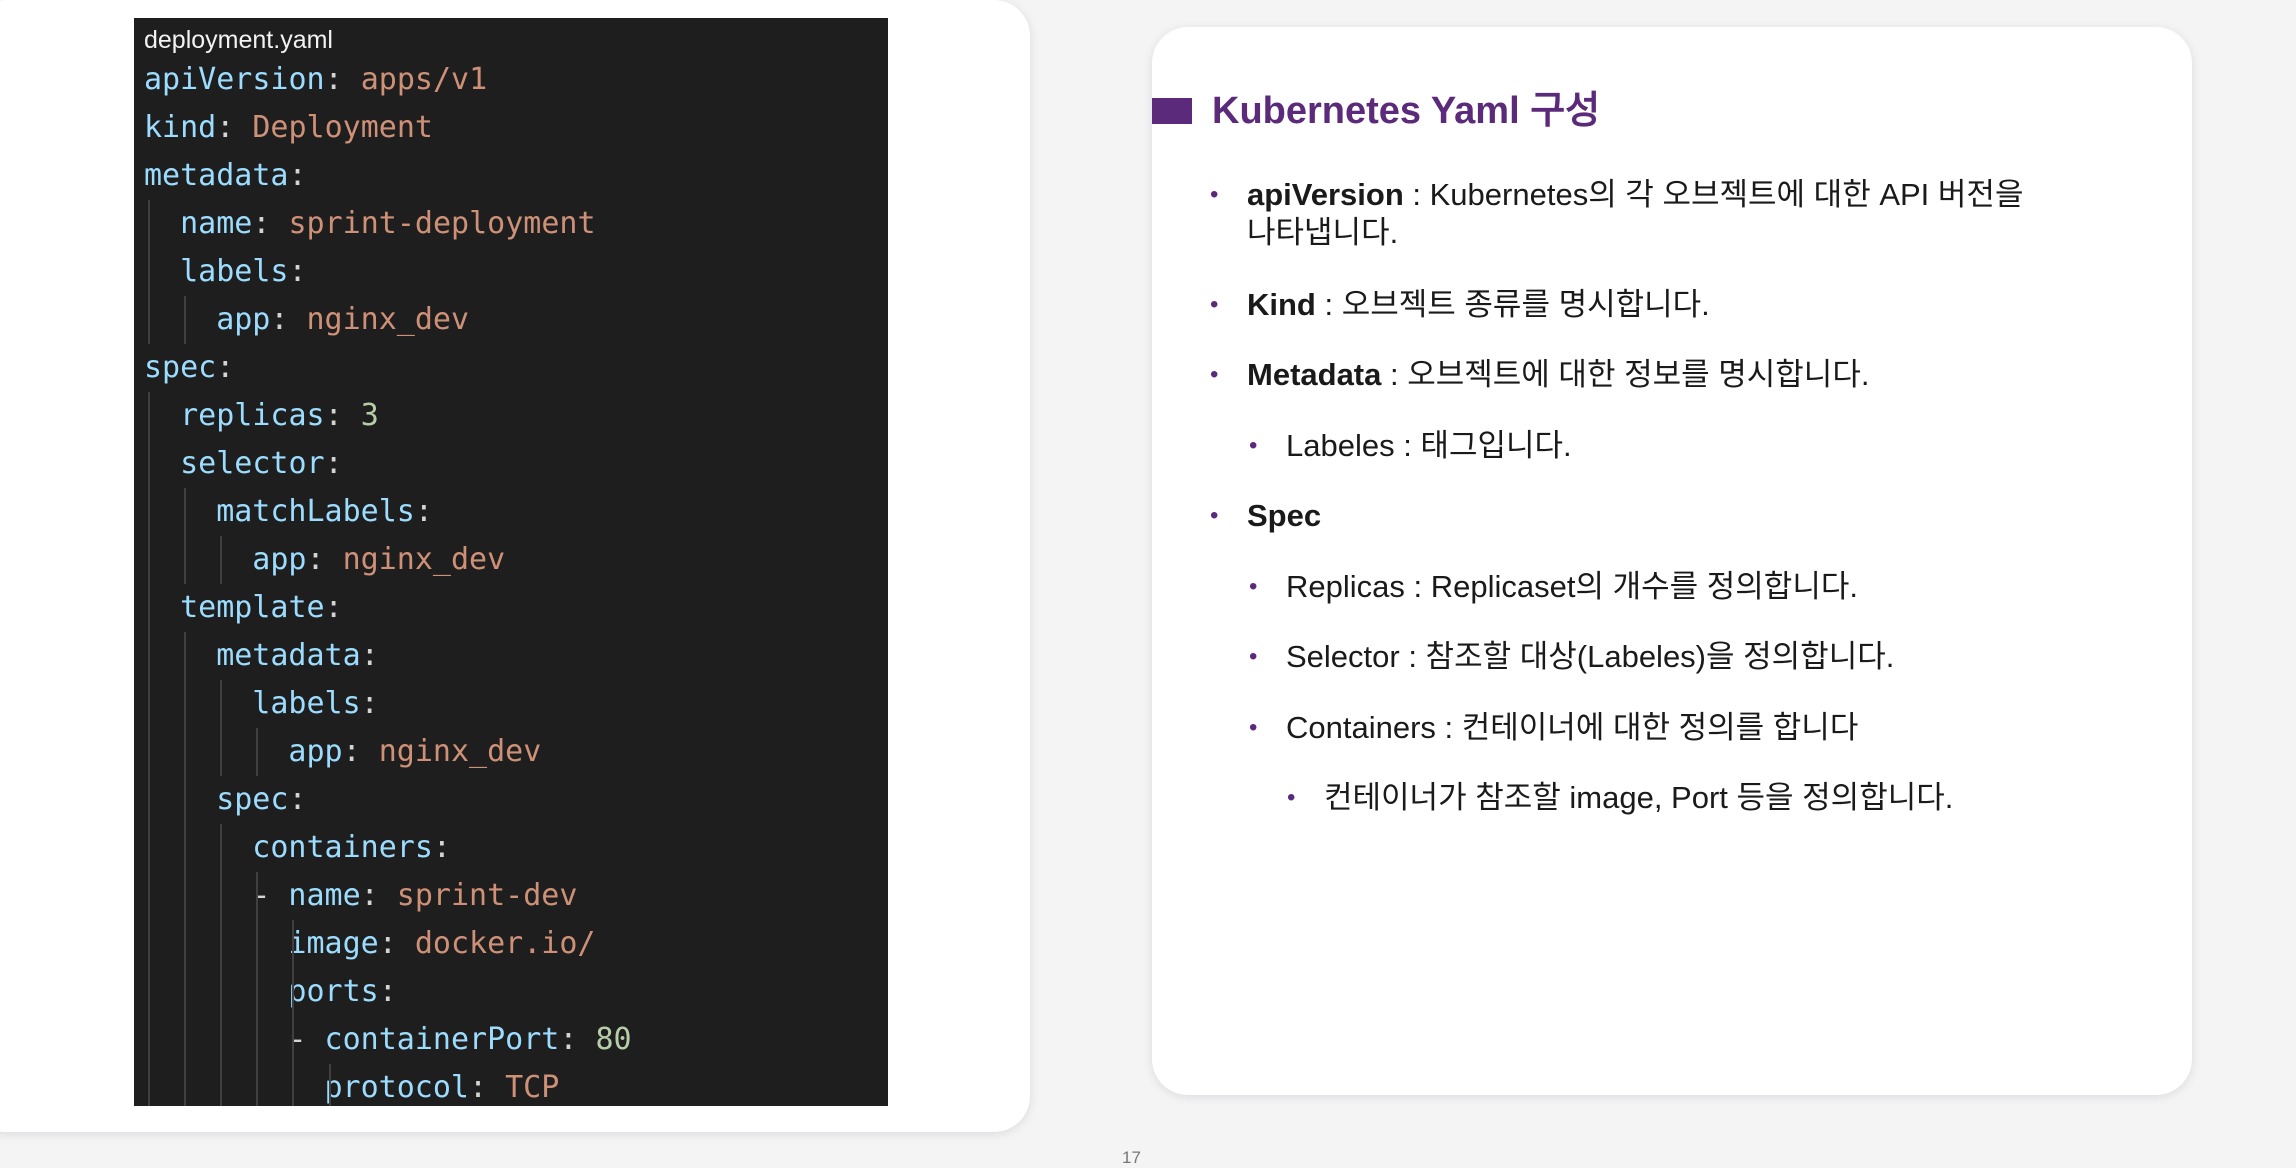 The width and height of the screenshot is (2296, 1168). Describe the element at coordinates (261, 607) in the screenshot. I see `code-line: template:` at that location.